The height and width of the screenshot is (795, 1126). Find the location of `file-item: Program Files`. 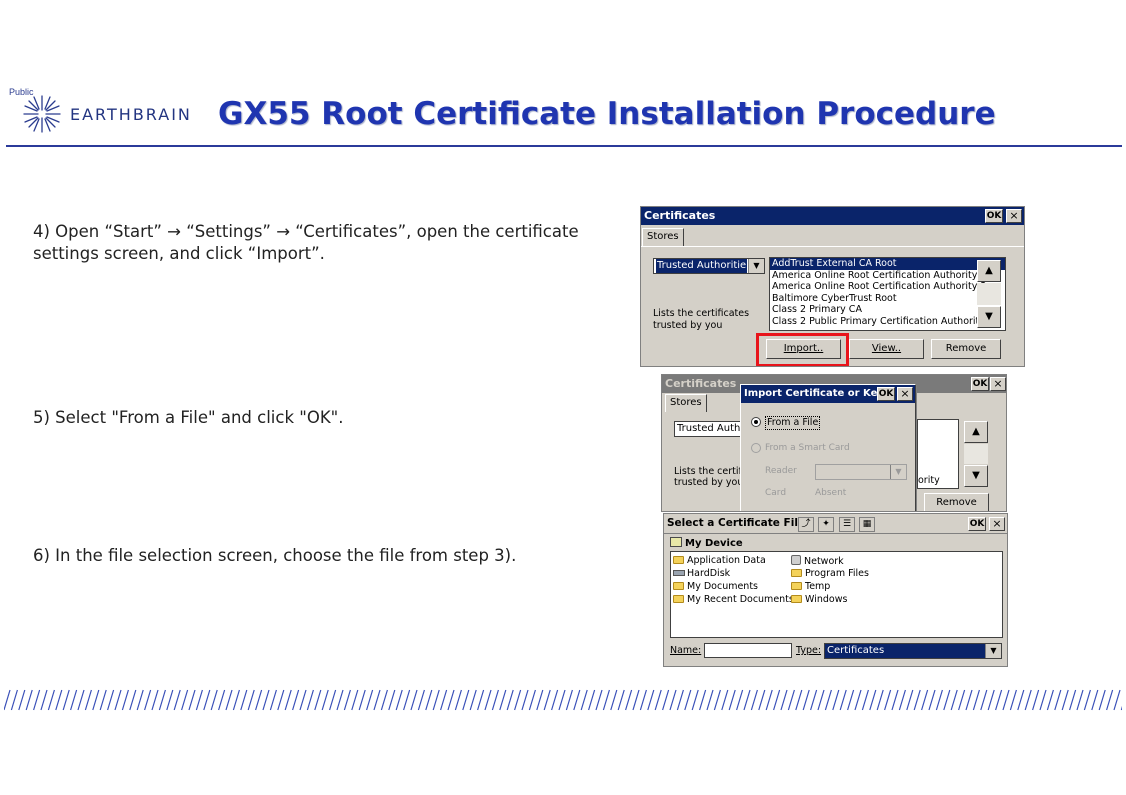

file-item: Program Files is located at coordinates (830, 574).